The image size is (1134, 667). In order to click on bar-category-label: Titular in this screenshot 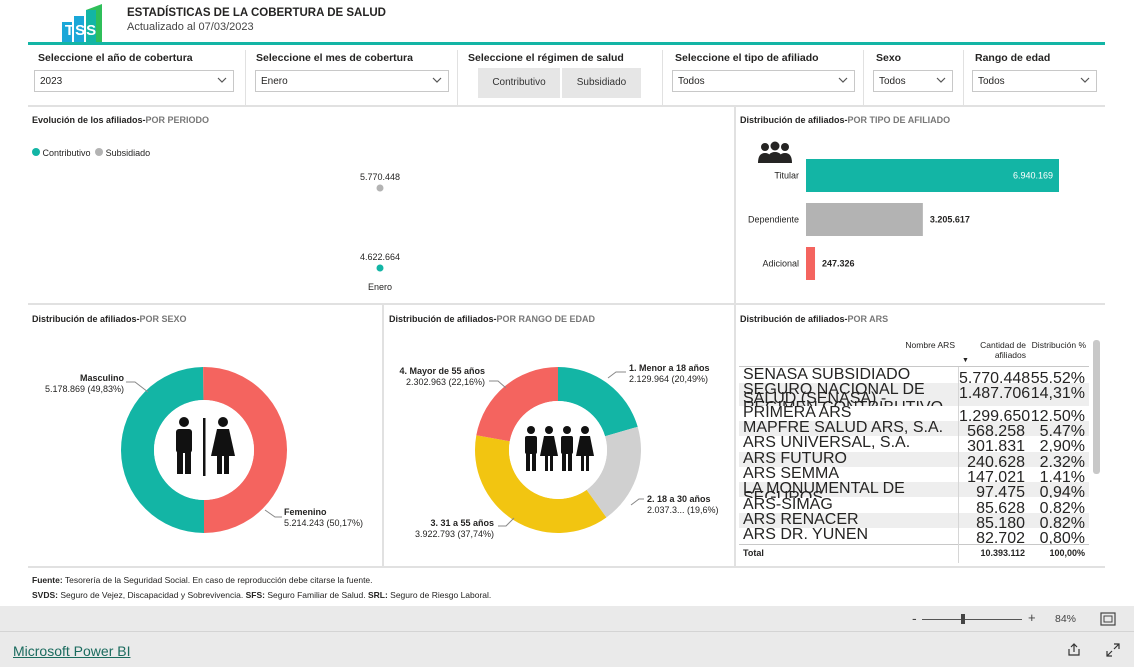, I will do `click(786, 176)`.